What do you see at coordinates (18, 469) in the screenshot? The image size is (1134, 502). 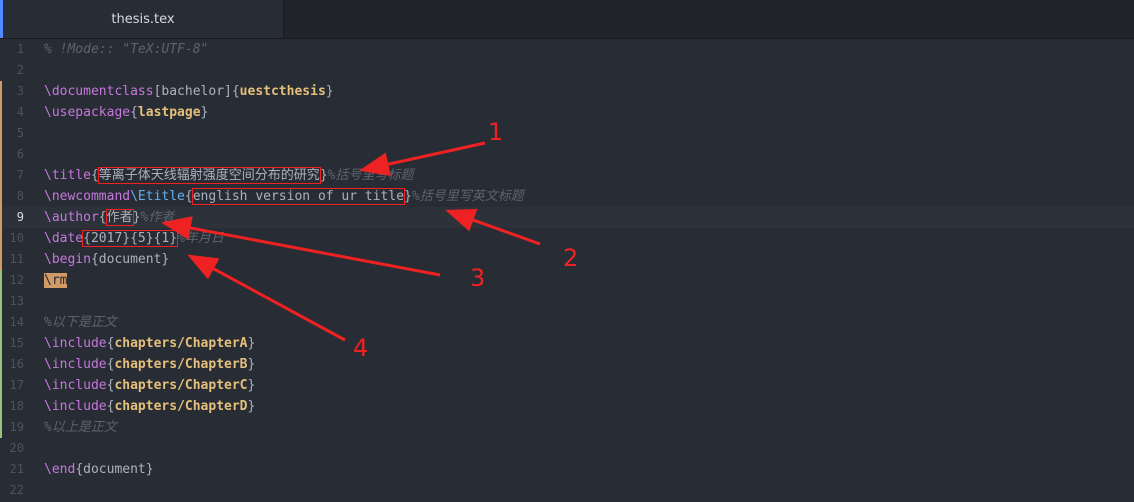 I see `line-number-gutter: 21` at bounding box center [18, 469].